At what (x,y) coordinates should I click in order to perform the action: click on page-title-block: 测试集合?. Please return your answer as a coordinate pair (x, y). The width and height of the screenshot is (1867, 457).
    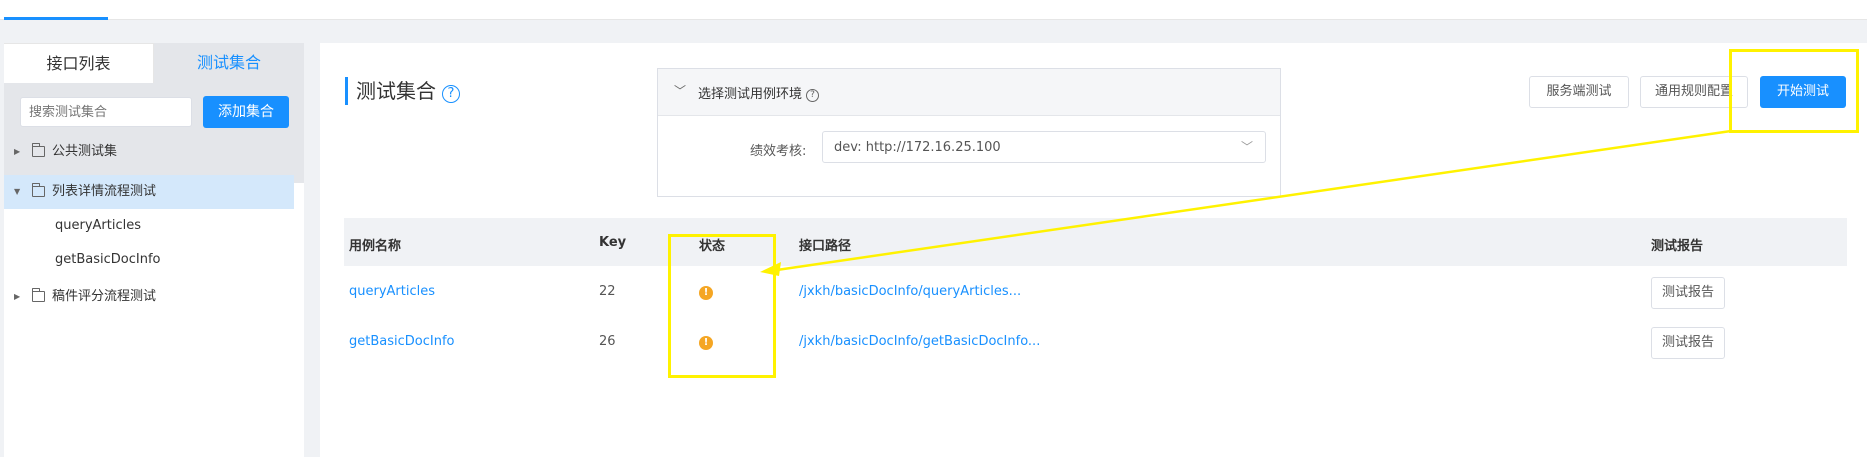
    Looking at the image, I should click on (402, 91).